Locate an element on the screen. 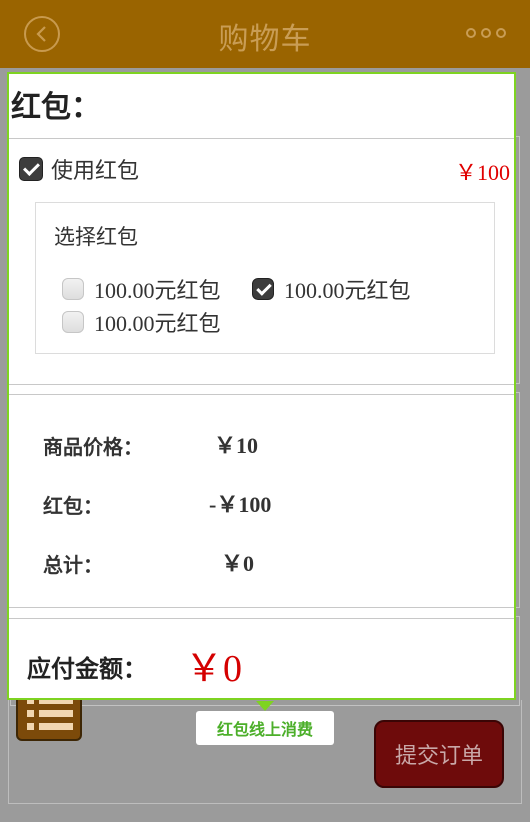 The width and height of the screenshot is (530, 822). redpacket-discount-label: 红包： is located at coordinates (73, 506).